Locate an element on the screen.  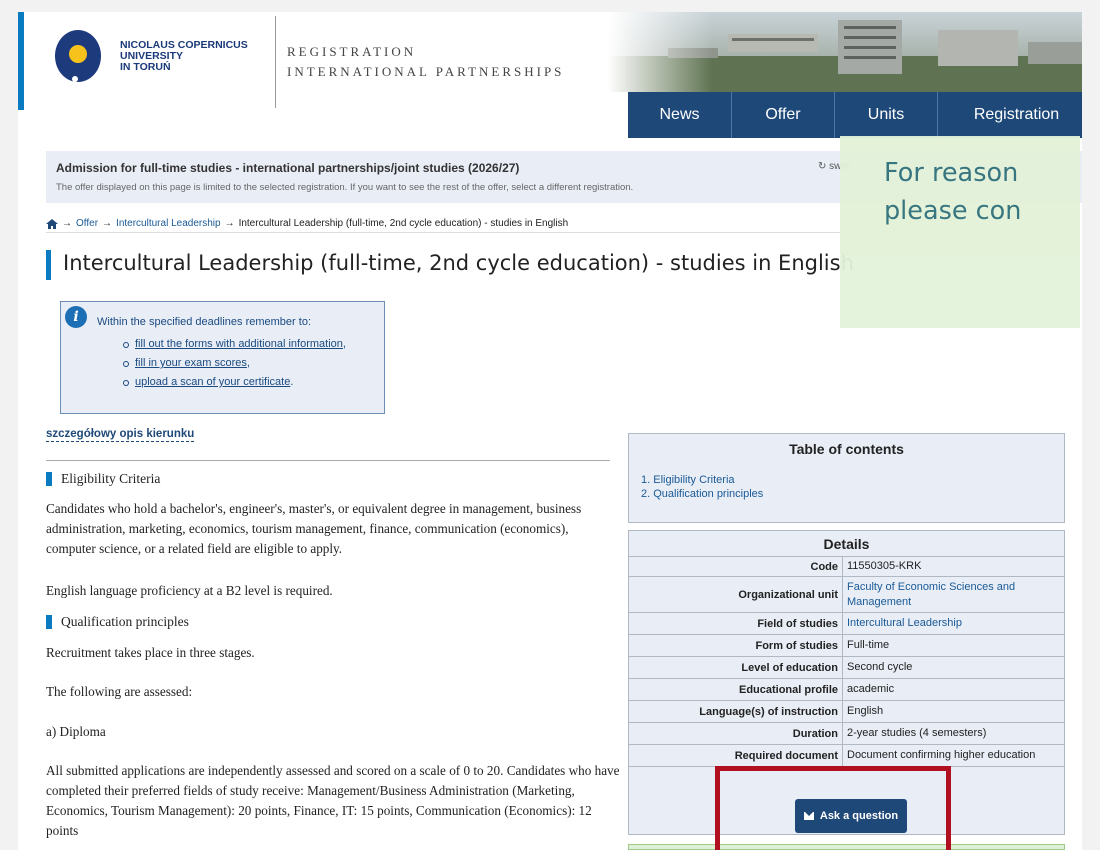
detail-label: Level of education is located at coordinates (736, 667).